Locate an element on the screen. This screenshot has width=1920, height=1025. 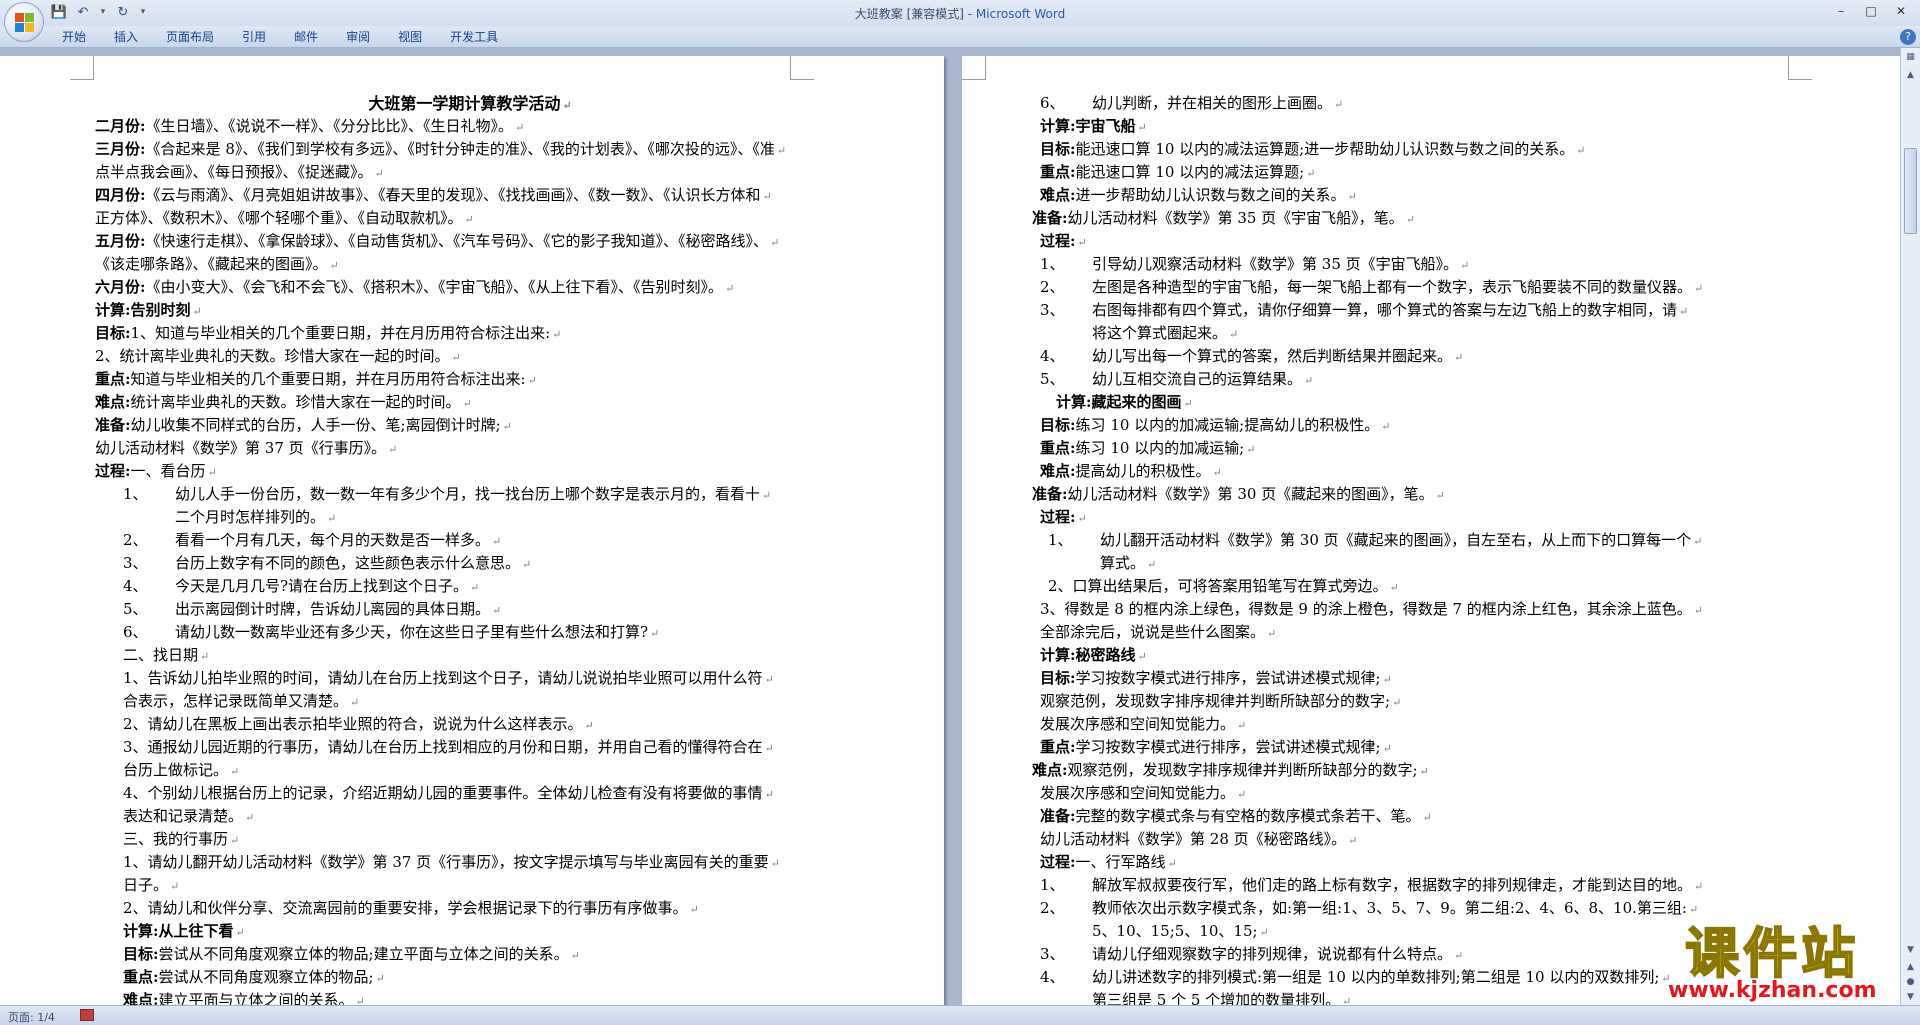
page-indicator: 页面: 1/4 is located at coordinates (31, 1017).